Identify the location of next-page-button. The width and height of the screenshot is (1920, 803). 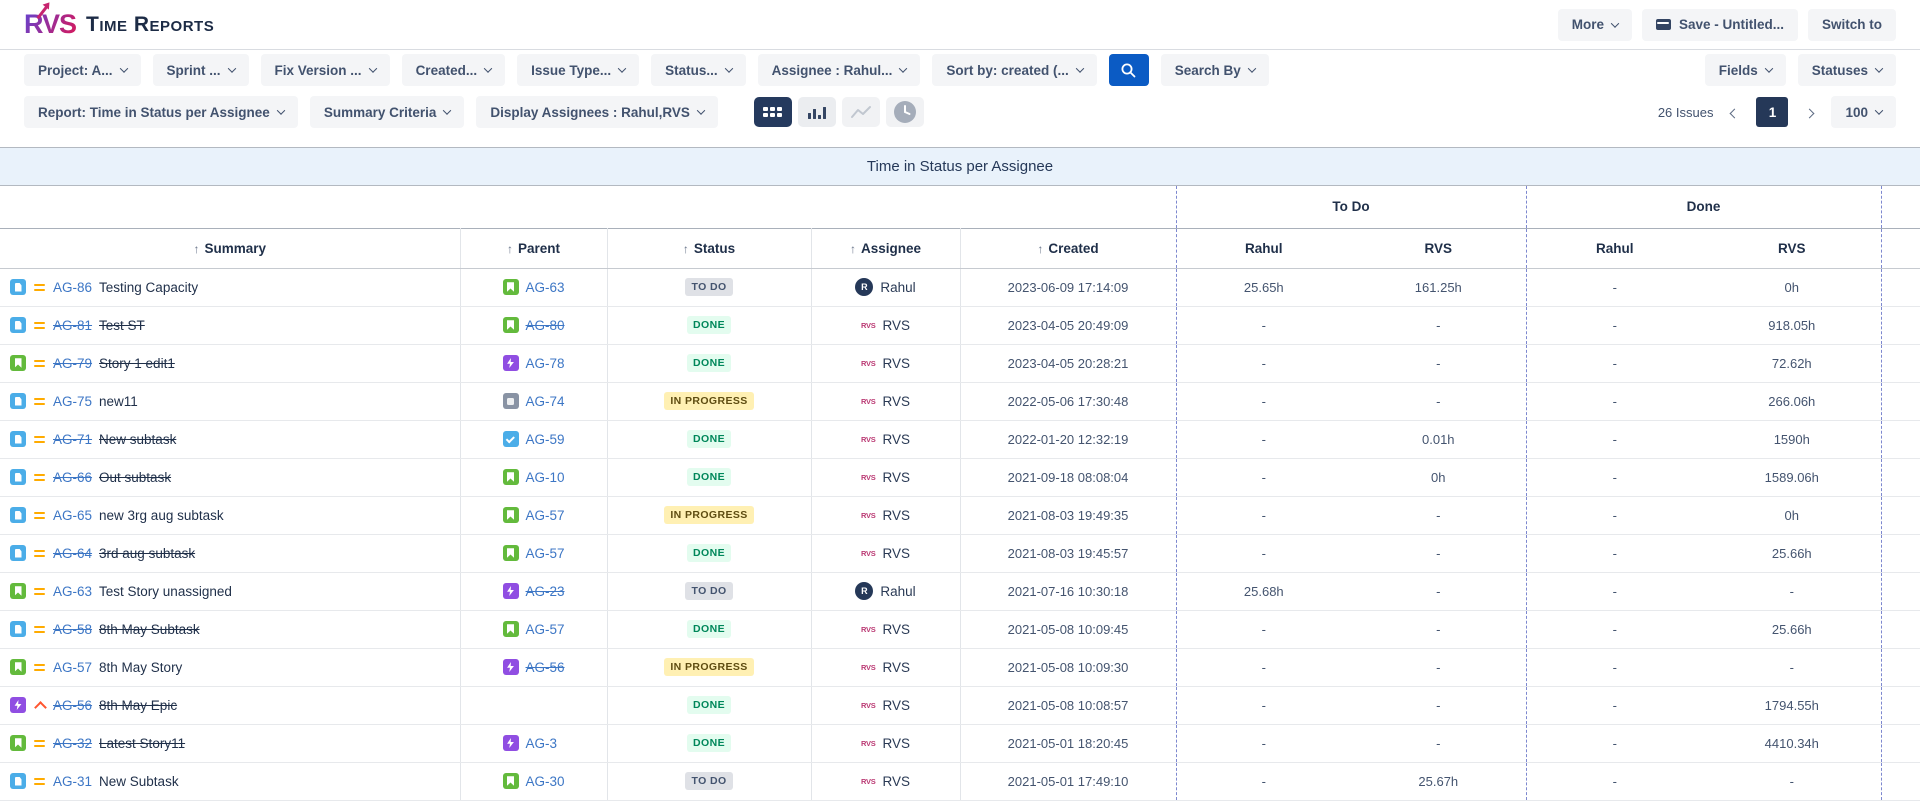
(1809, 112).